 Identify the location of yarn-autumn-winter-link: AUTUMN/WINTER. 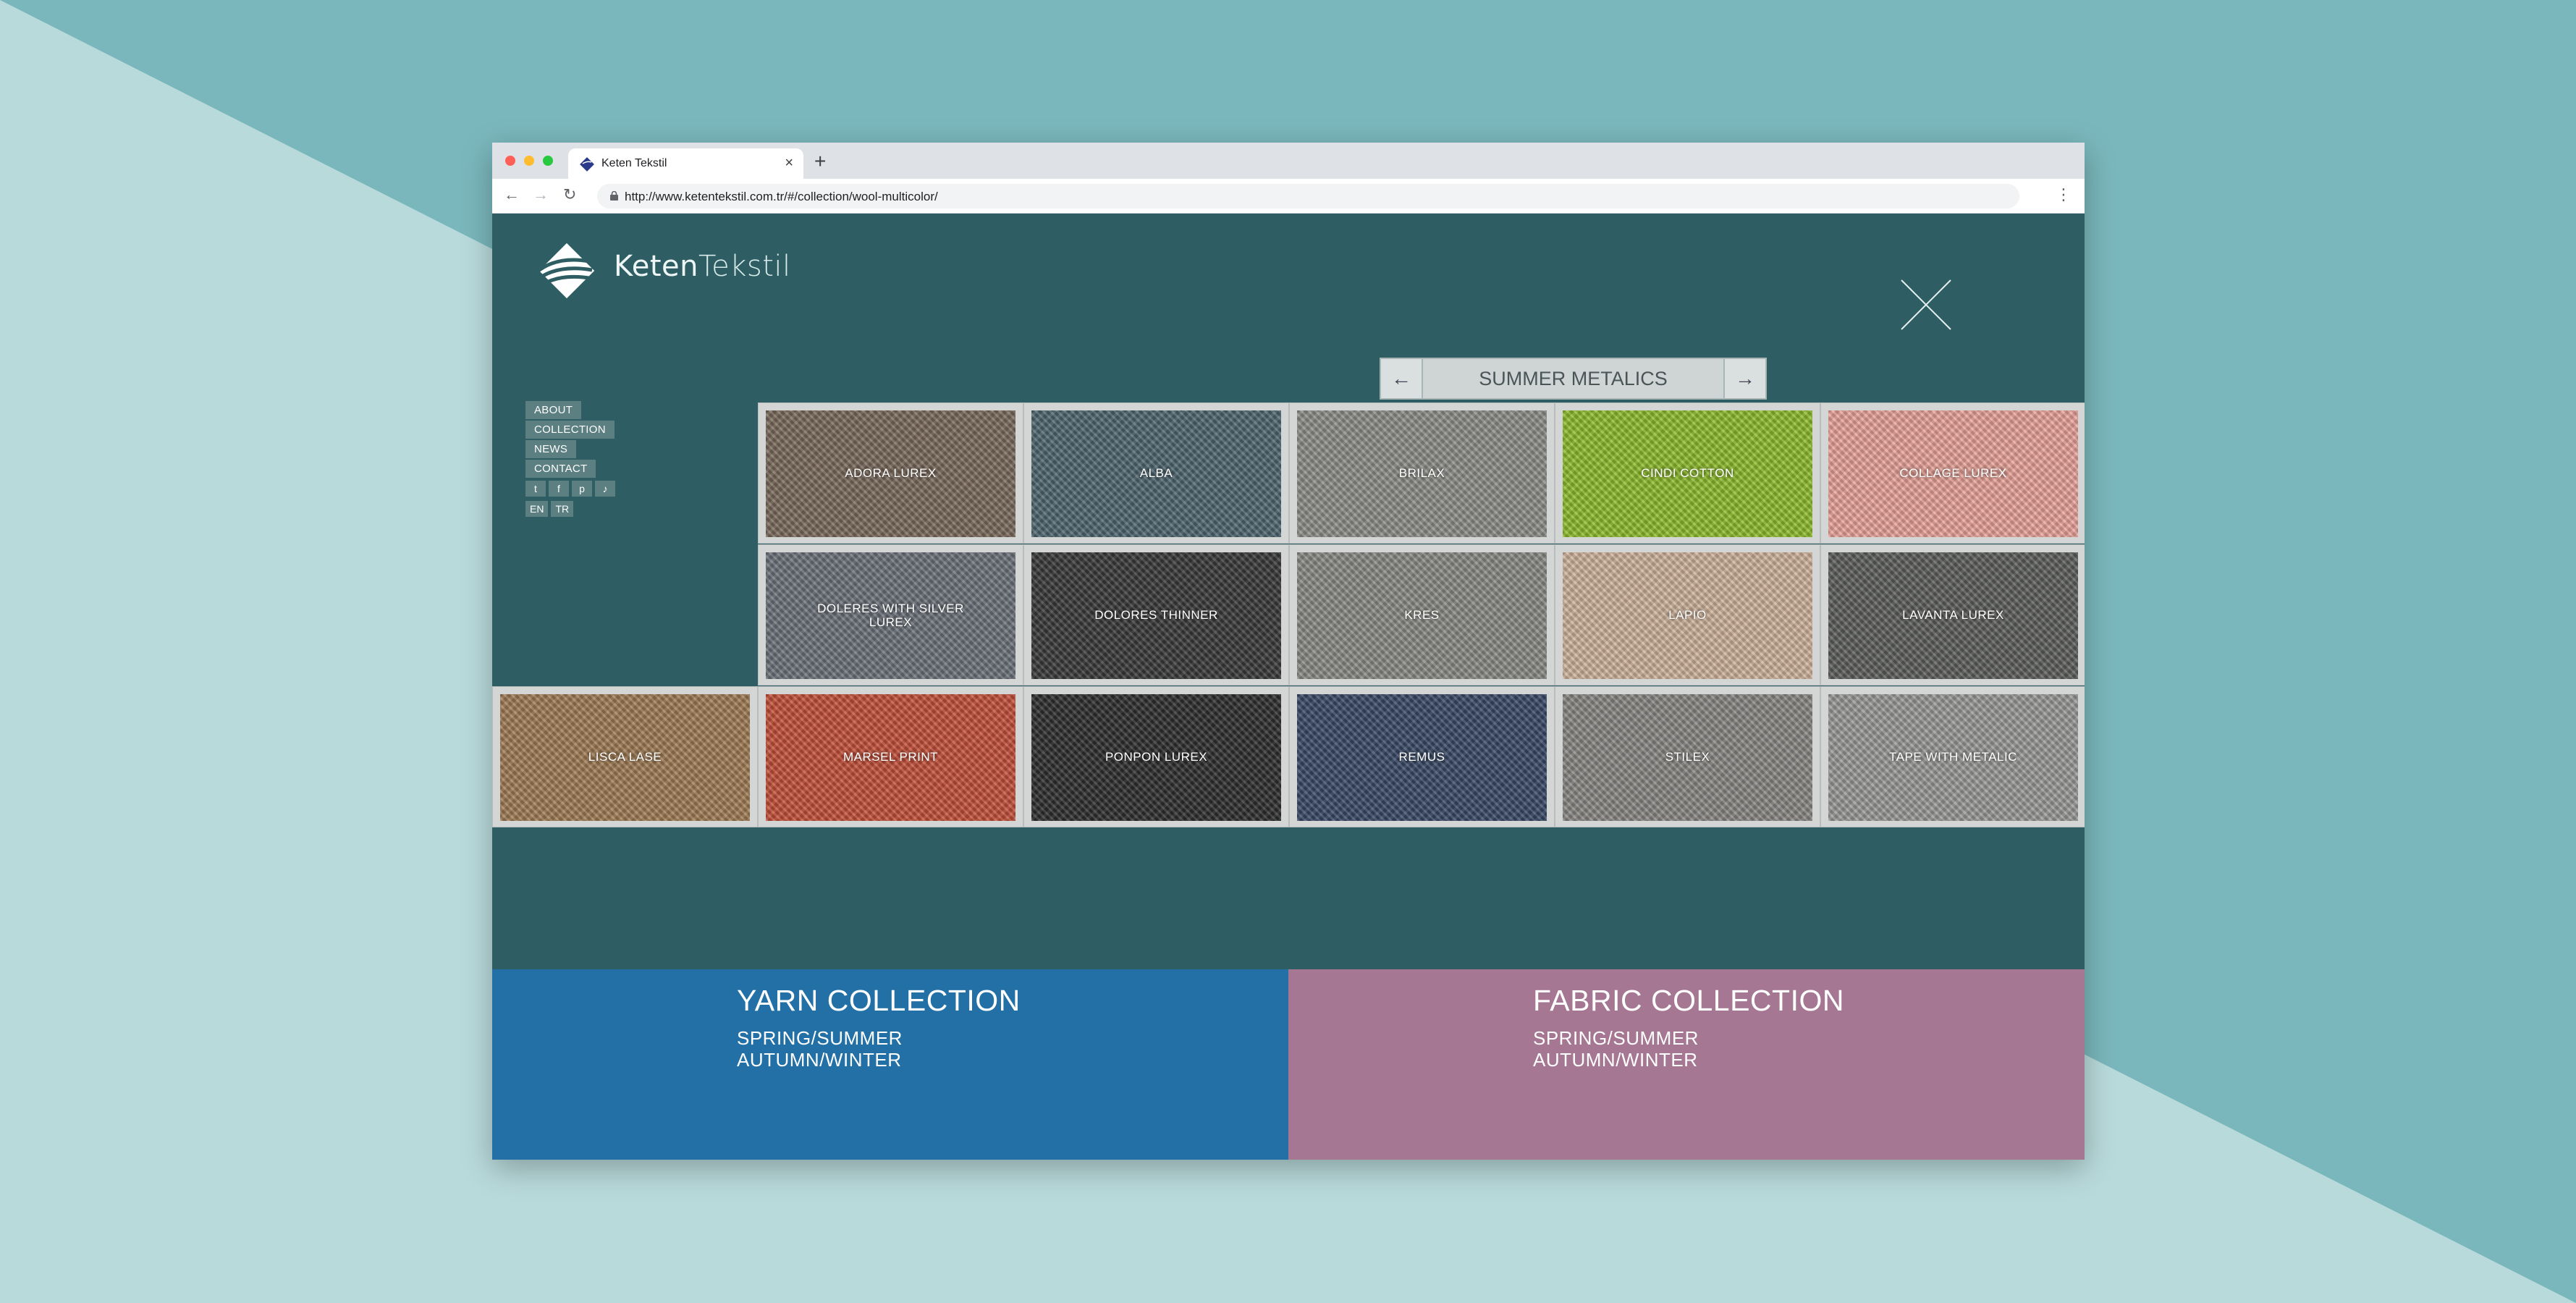
(819, 1060).